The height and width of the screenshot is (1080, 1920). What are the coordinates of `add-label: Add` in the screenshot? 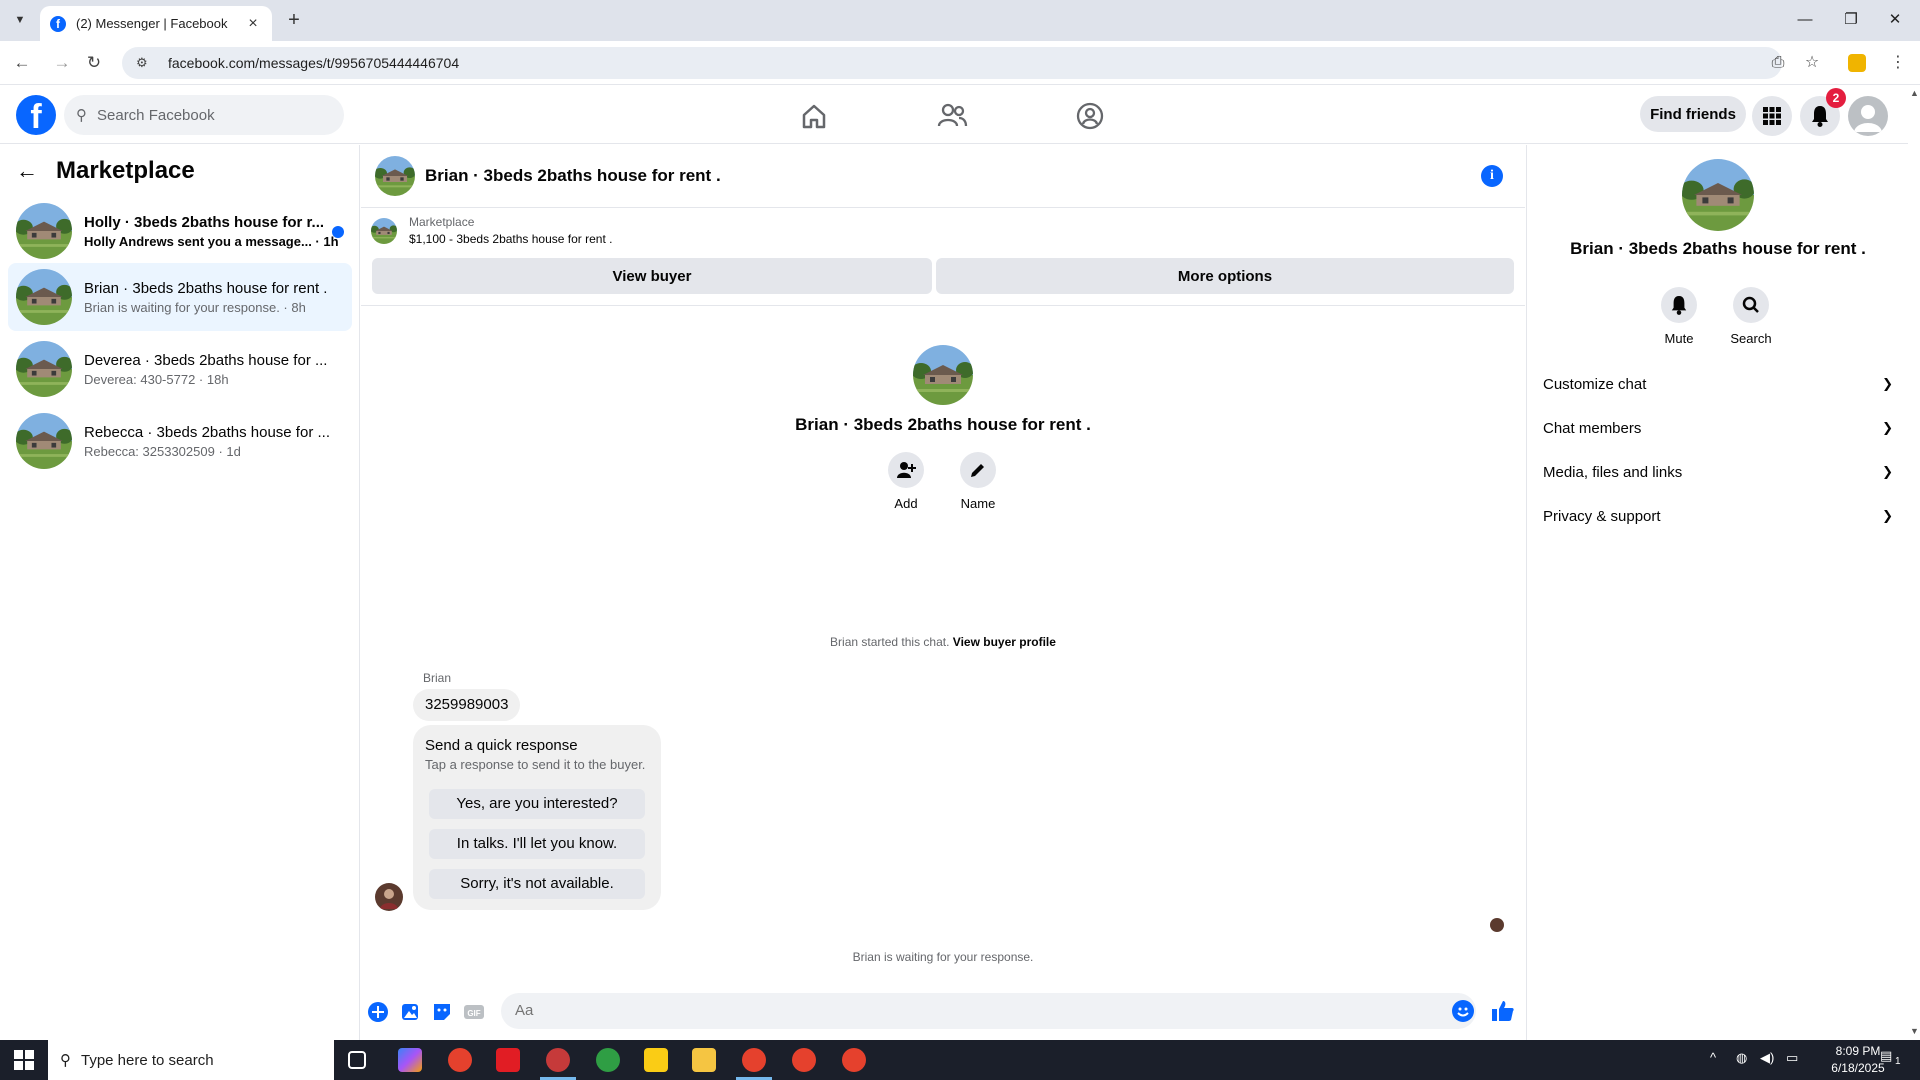 It's located at (906, 503).